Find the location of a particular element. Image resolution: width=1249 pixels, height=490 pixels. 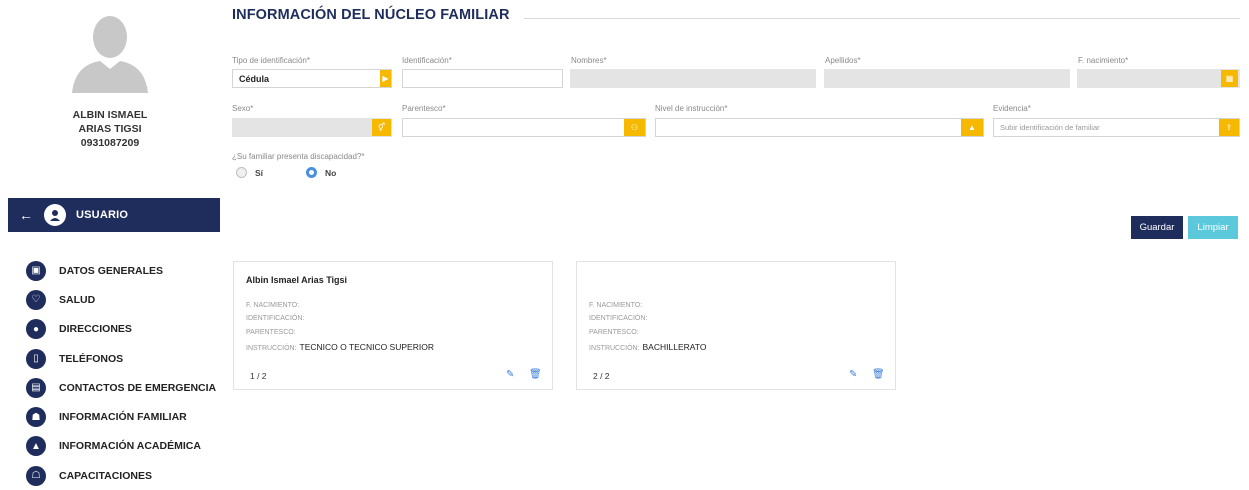

id-card-icon: ▣ is located at coordinates (36, 270).